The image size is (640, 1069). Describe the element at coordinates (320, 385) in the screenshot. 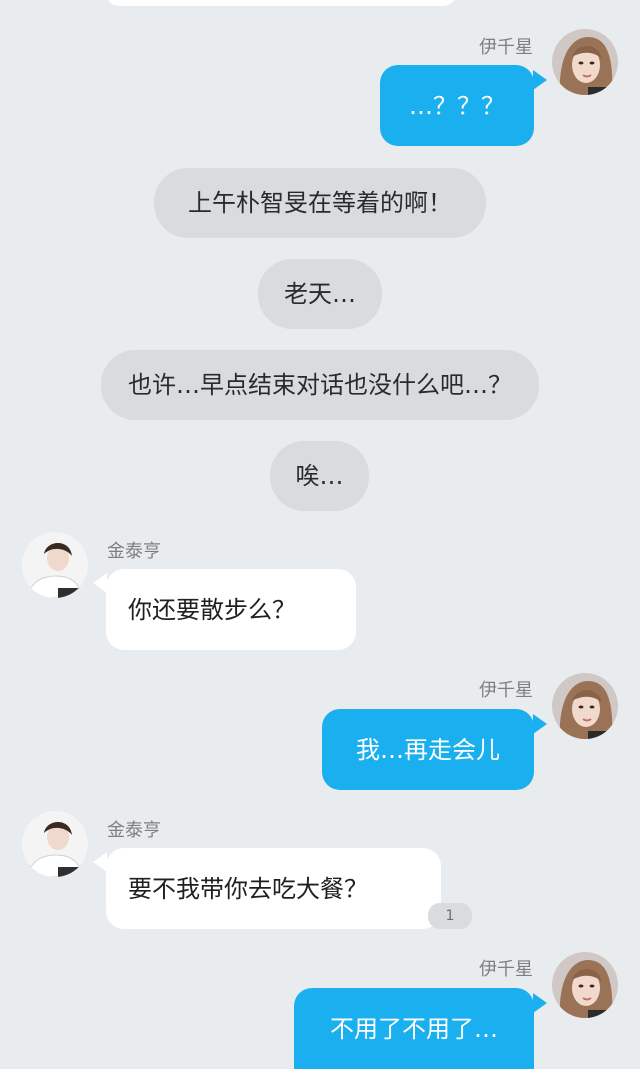

I see `narration-bubble: 也许…早点结束对话也没什么吧…？` at that location.